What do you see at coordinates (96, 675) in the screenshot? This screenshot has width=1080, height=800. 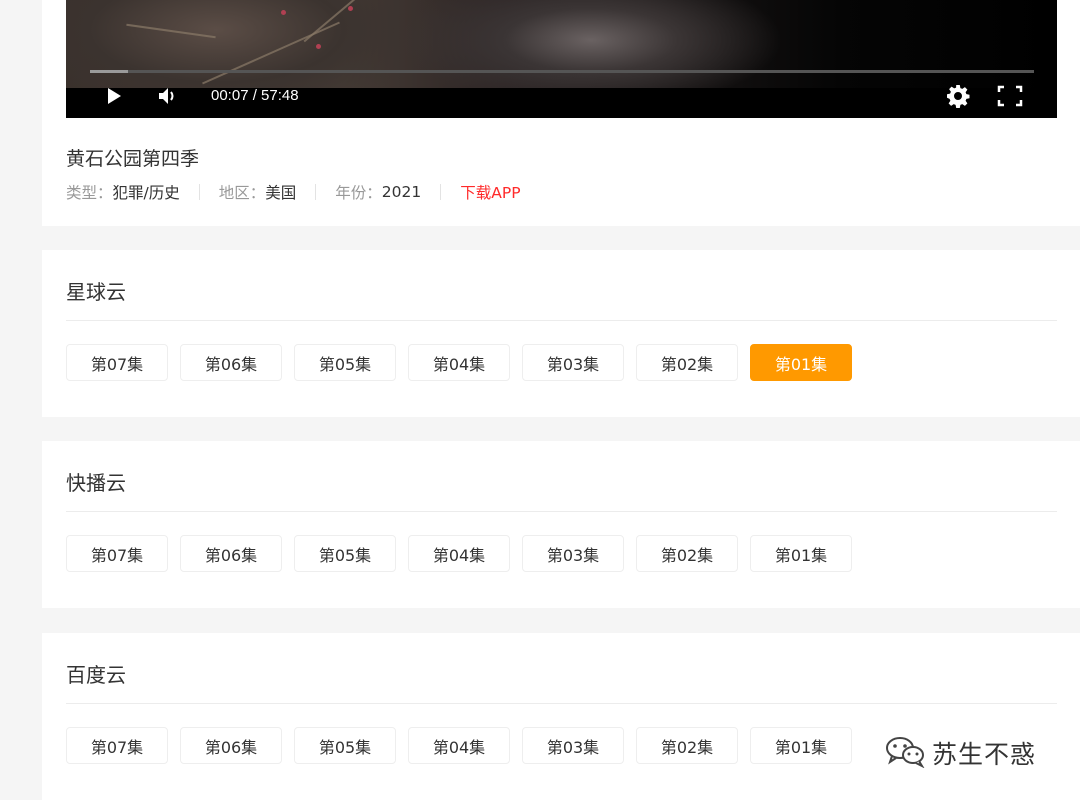 I see `source-title: 百度云` at bounding box center [96, 675].